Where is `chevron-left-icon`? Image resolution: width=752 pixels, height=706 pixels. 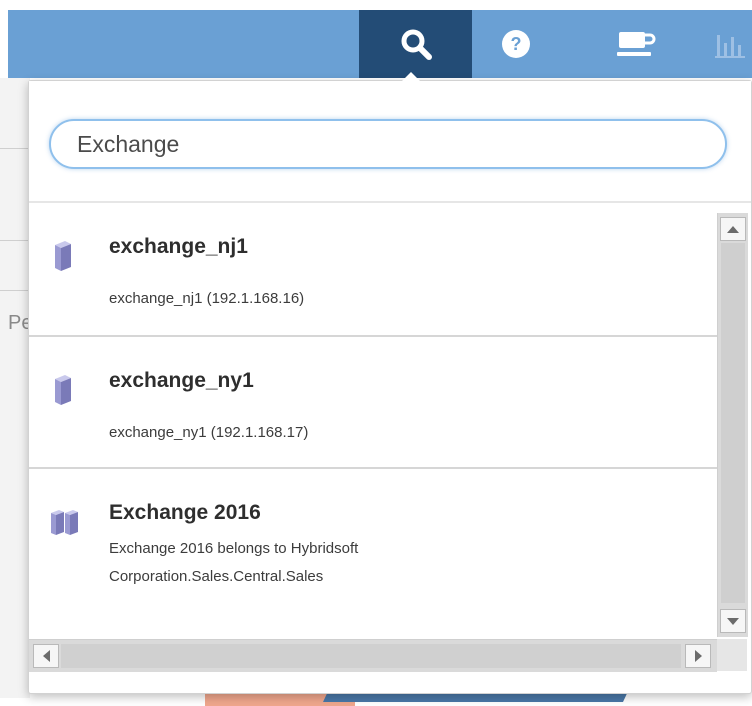 chevron-left-icon is located at coordinates (46, 656).